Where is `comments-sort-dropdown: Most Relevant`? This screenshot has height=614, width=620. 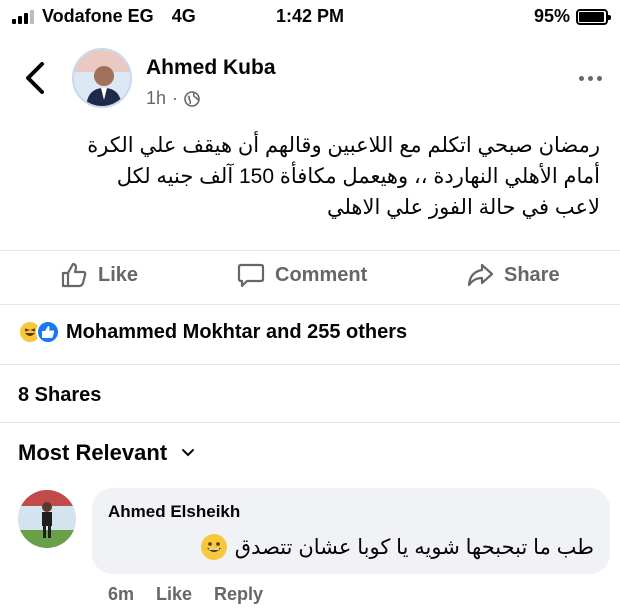
comments-sort-dropdown: Most Relevant is located at coordinates (106, 453).